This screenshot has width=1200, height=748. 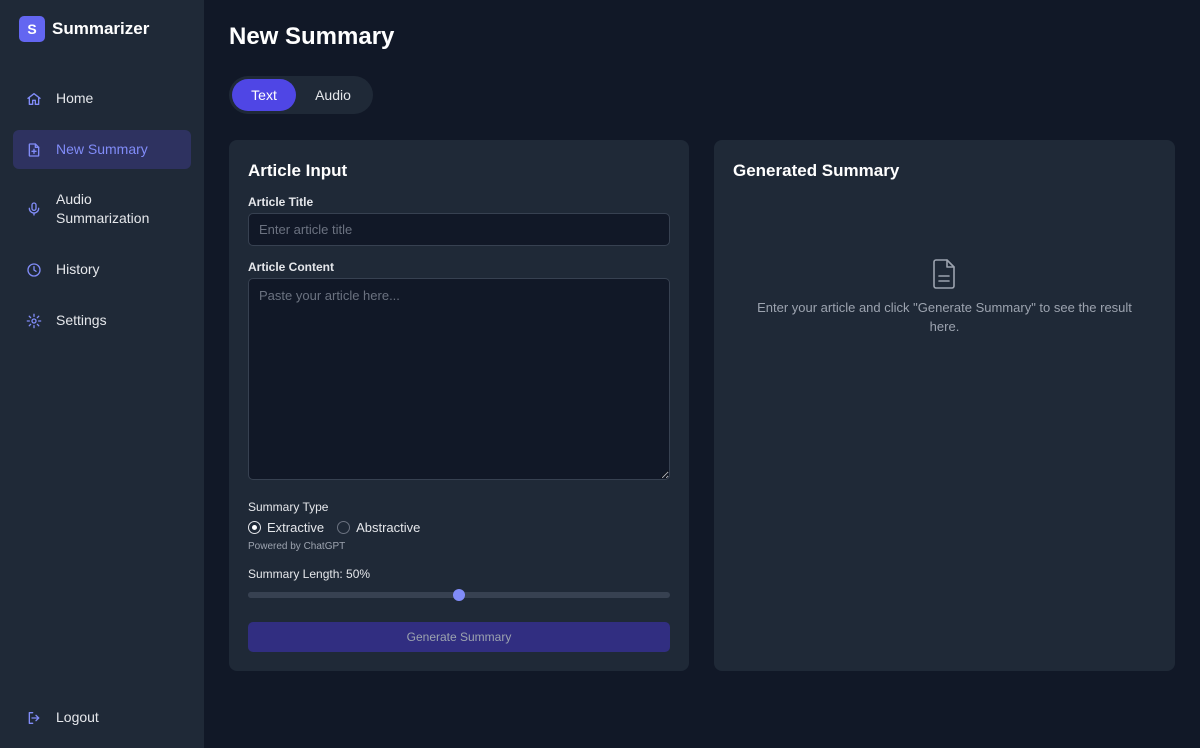 I want to click on gear-icon, so click(x=34, y=321).